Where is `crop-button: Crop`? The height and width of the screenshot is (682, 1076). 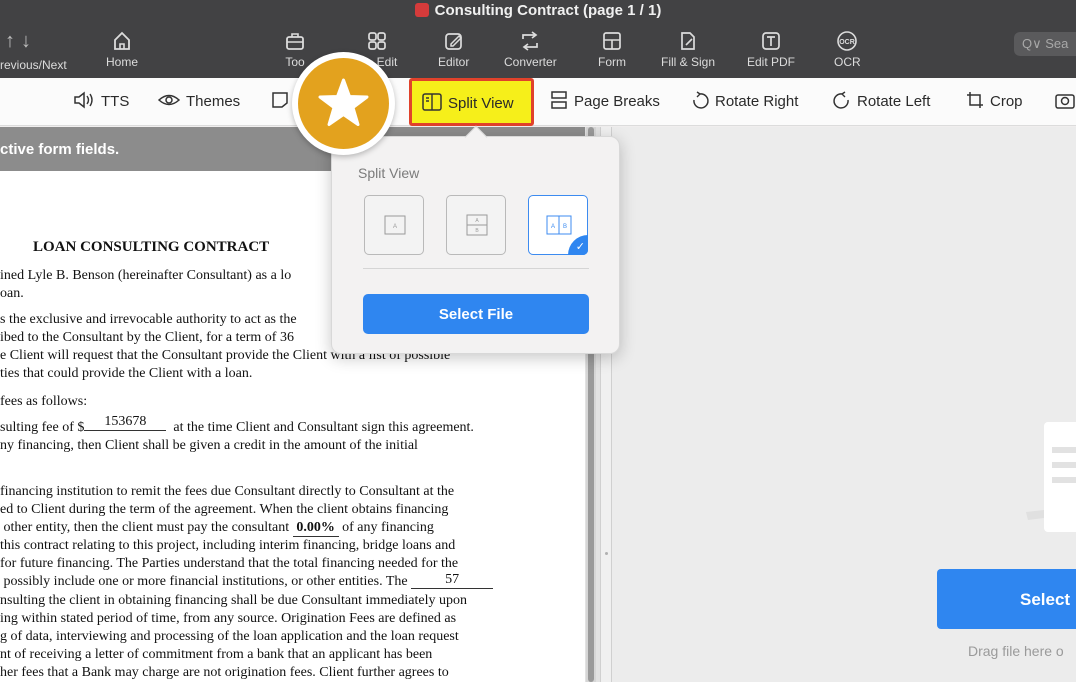
crop-button: Crop is located at coordinates (994, 100).